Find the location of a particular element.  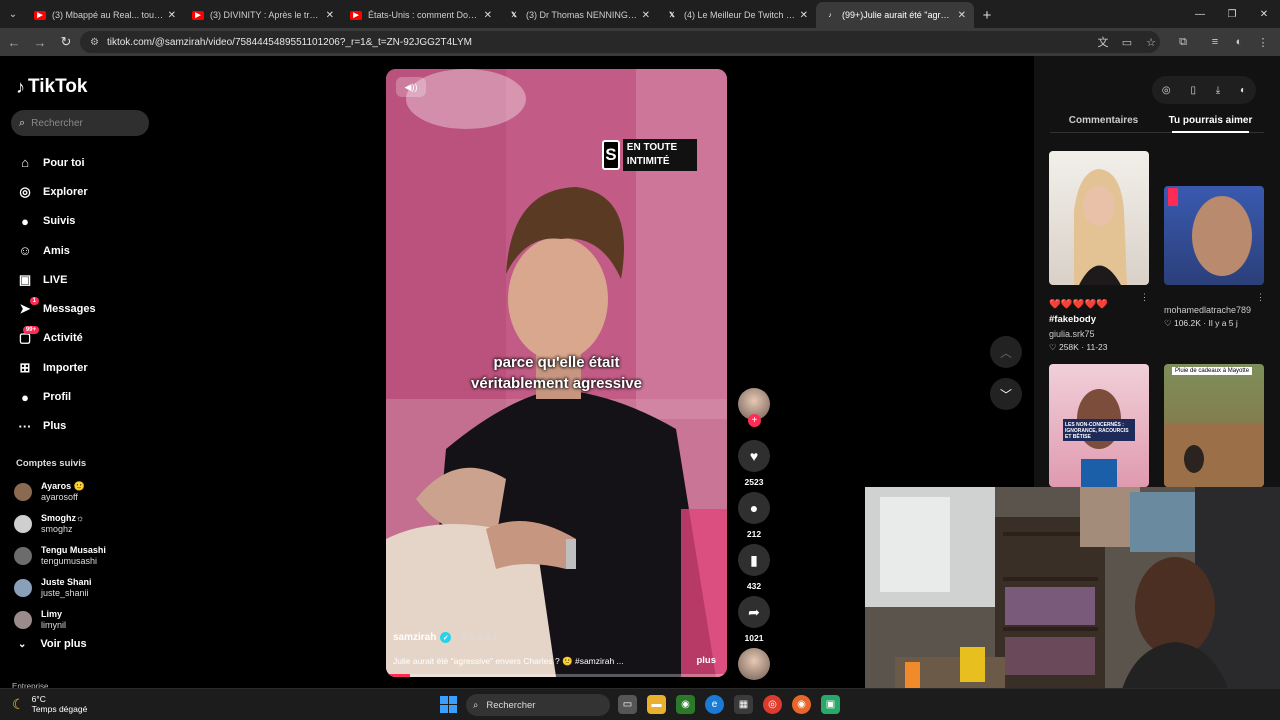

account-names: Smoghz☼ smoghz is located at coordinates (62, 524).